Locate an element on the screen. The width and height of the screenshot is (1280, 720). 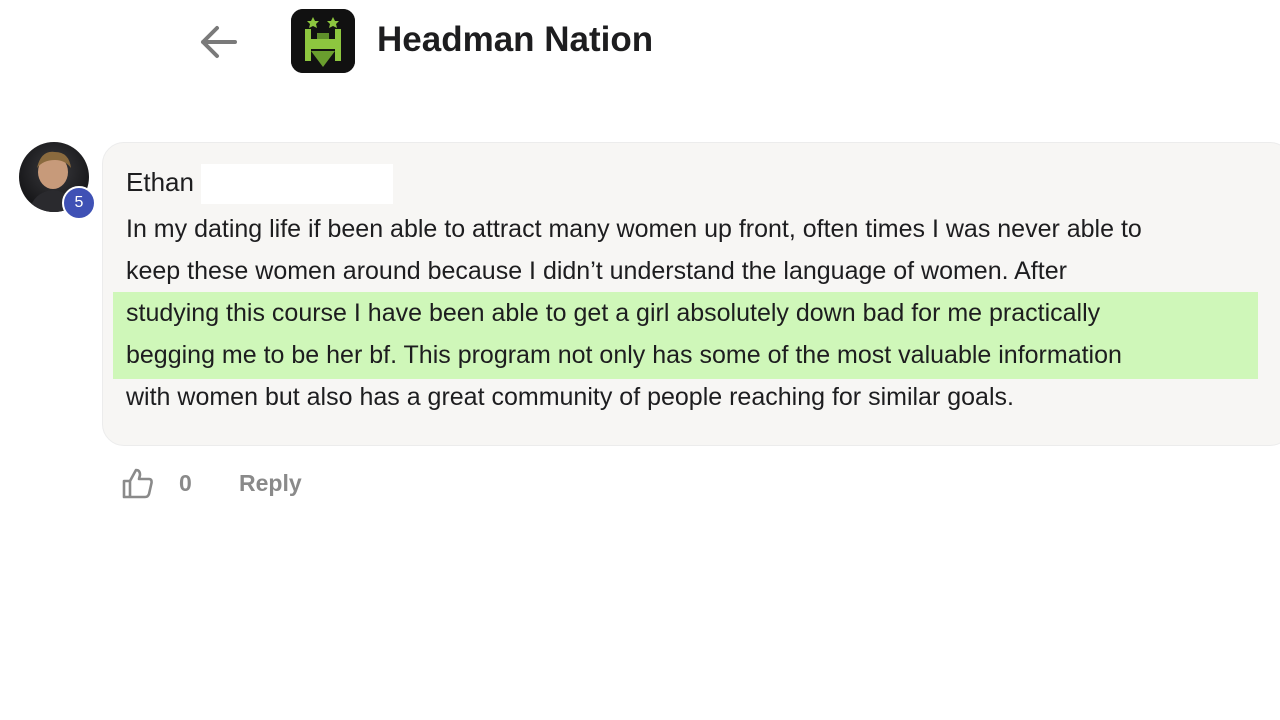
group-title: Headman Nation is located at coordinates (515, 39).